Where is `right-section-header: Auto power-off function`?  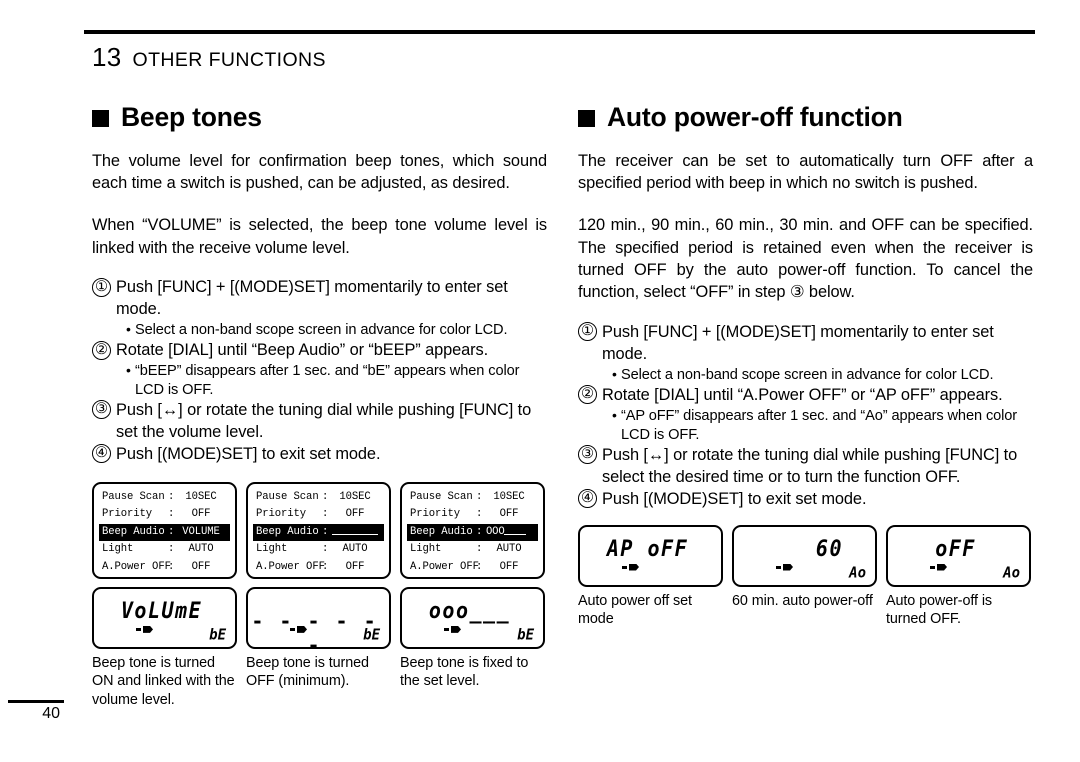 right-section-header: Auto power-off function is located at coordinates (805, 117).